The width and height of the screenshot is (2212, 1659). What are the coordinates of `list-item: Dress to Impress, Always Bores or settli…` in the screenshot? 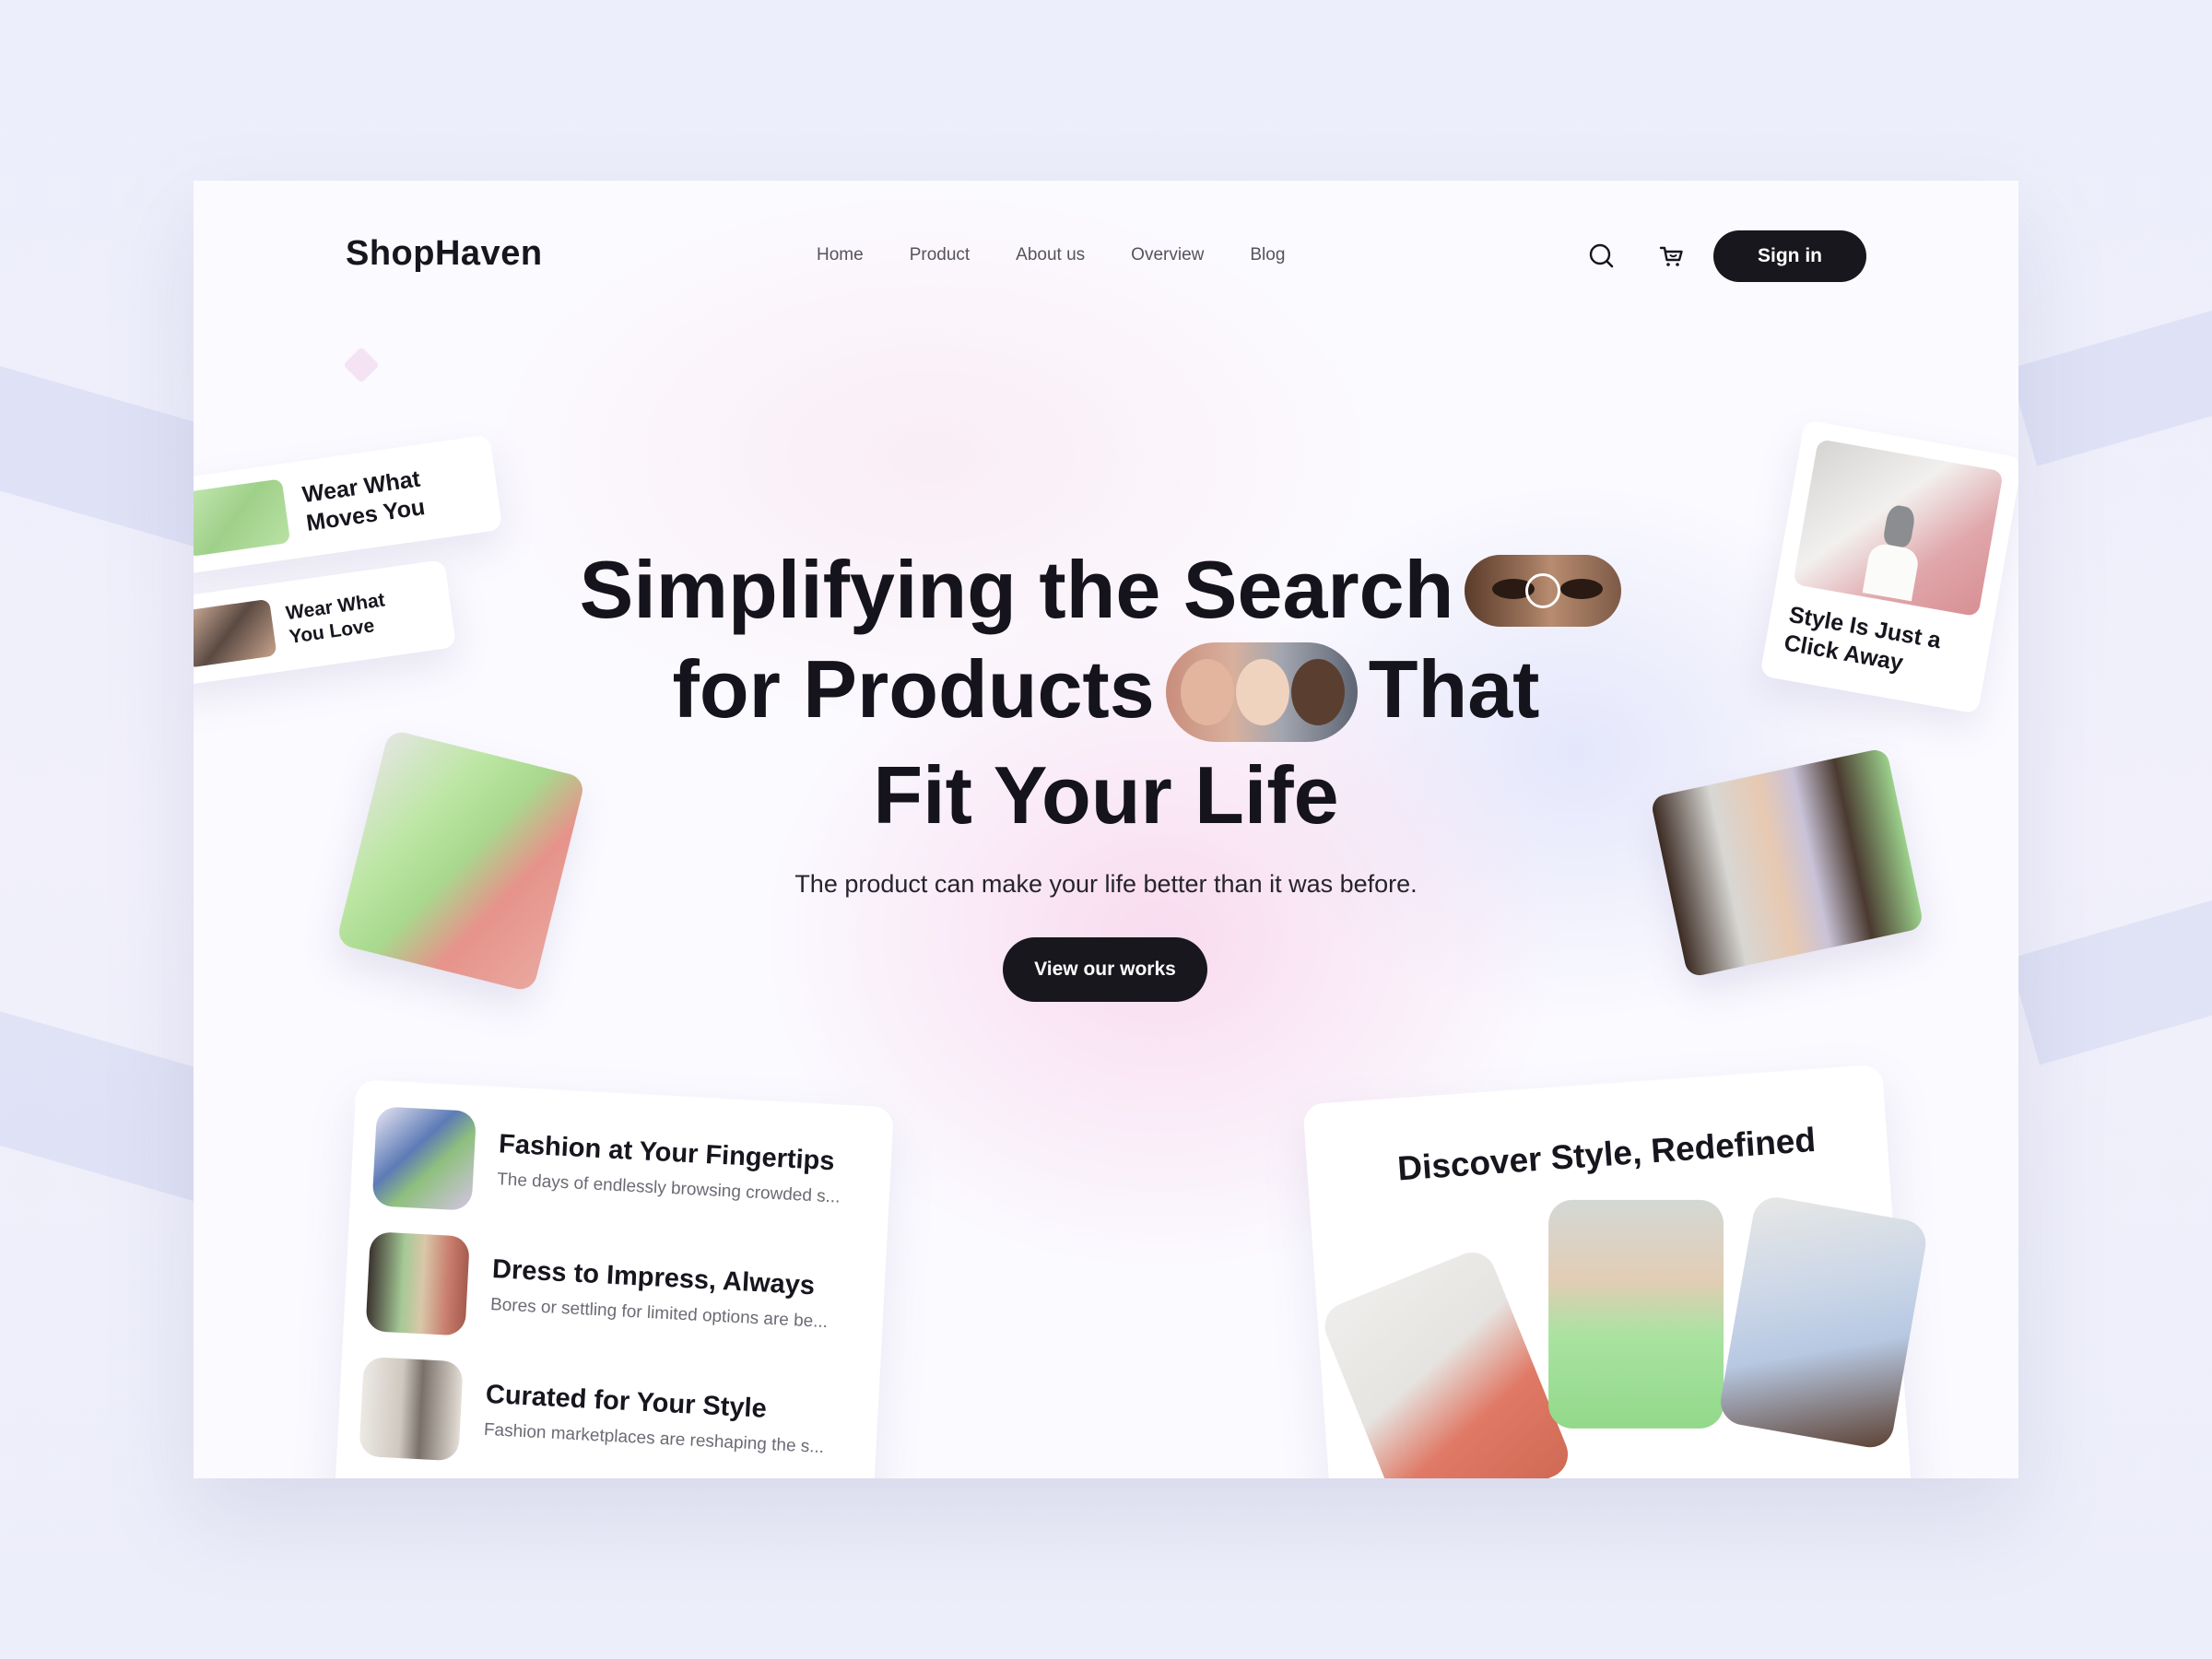 It's located at (616, 1295).